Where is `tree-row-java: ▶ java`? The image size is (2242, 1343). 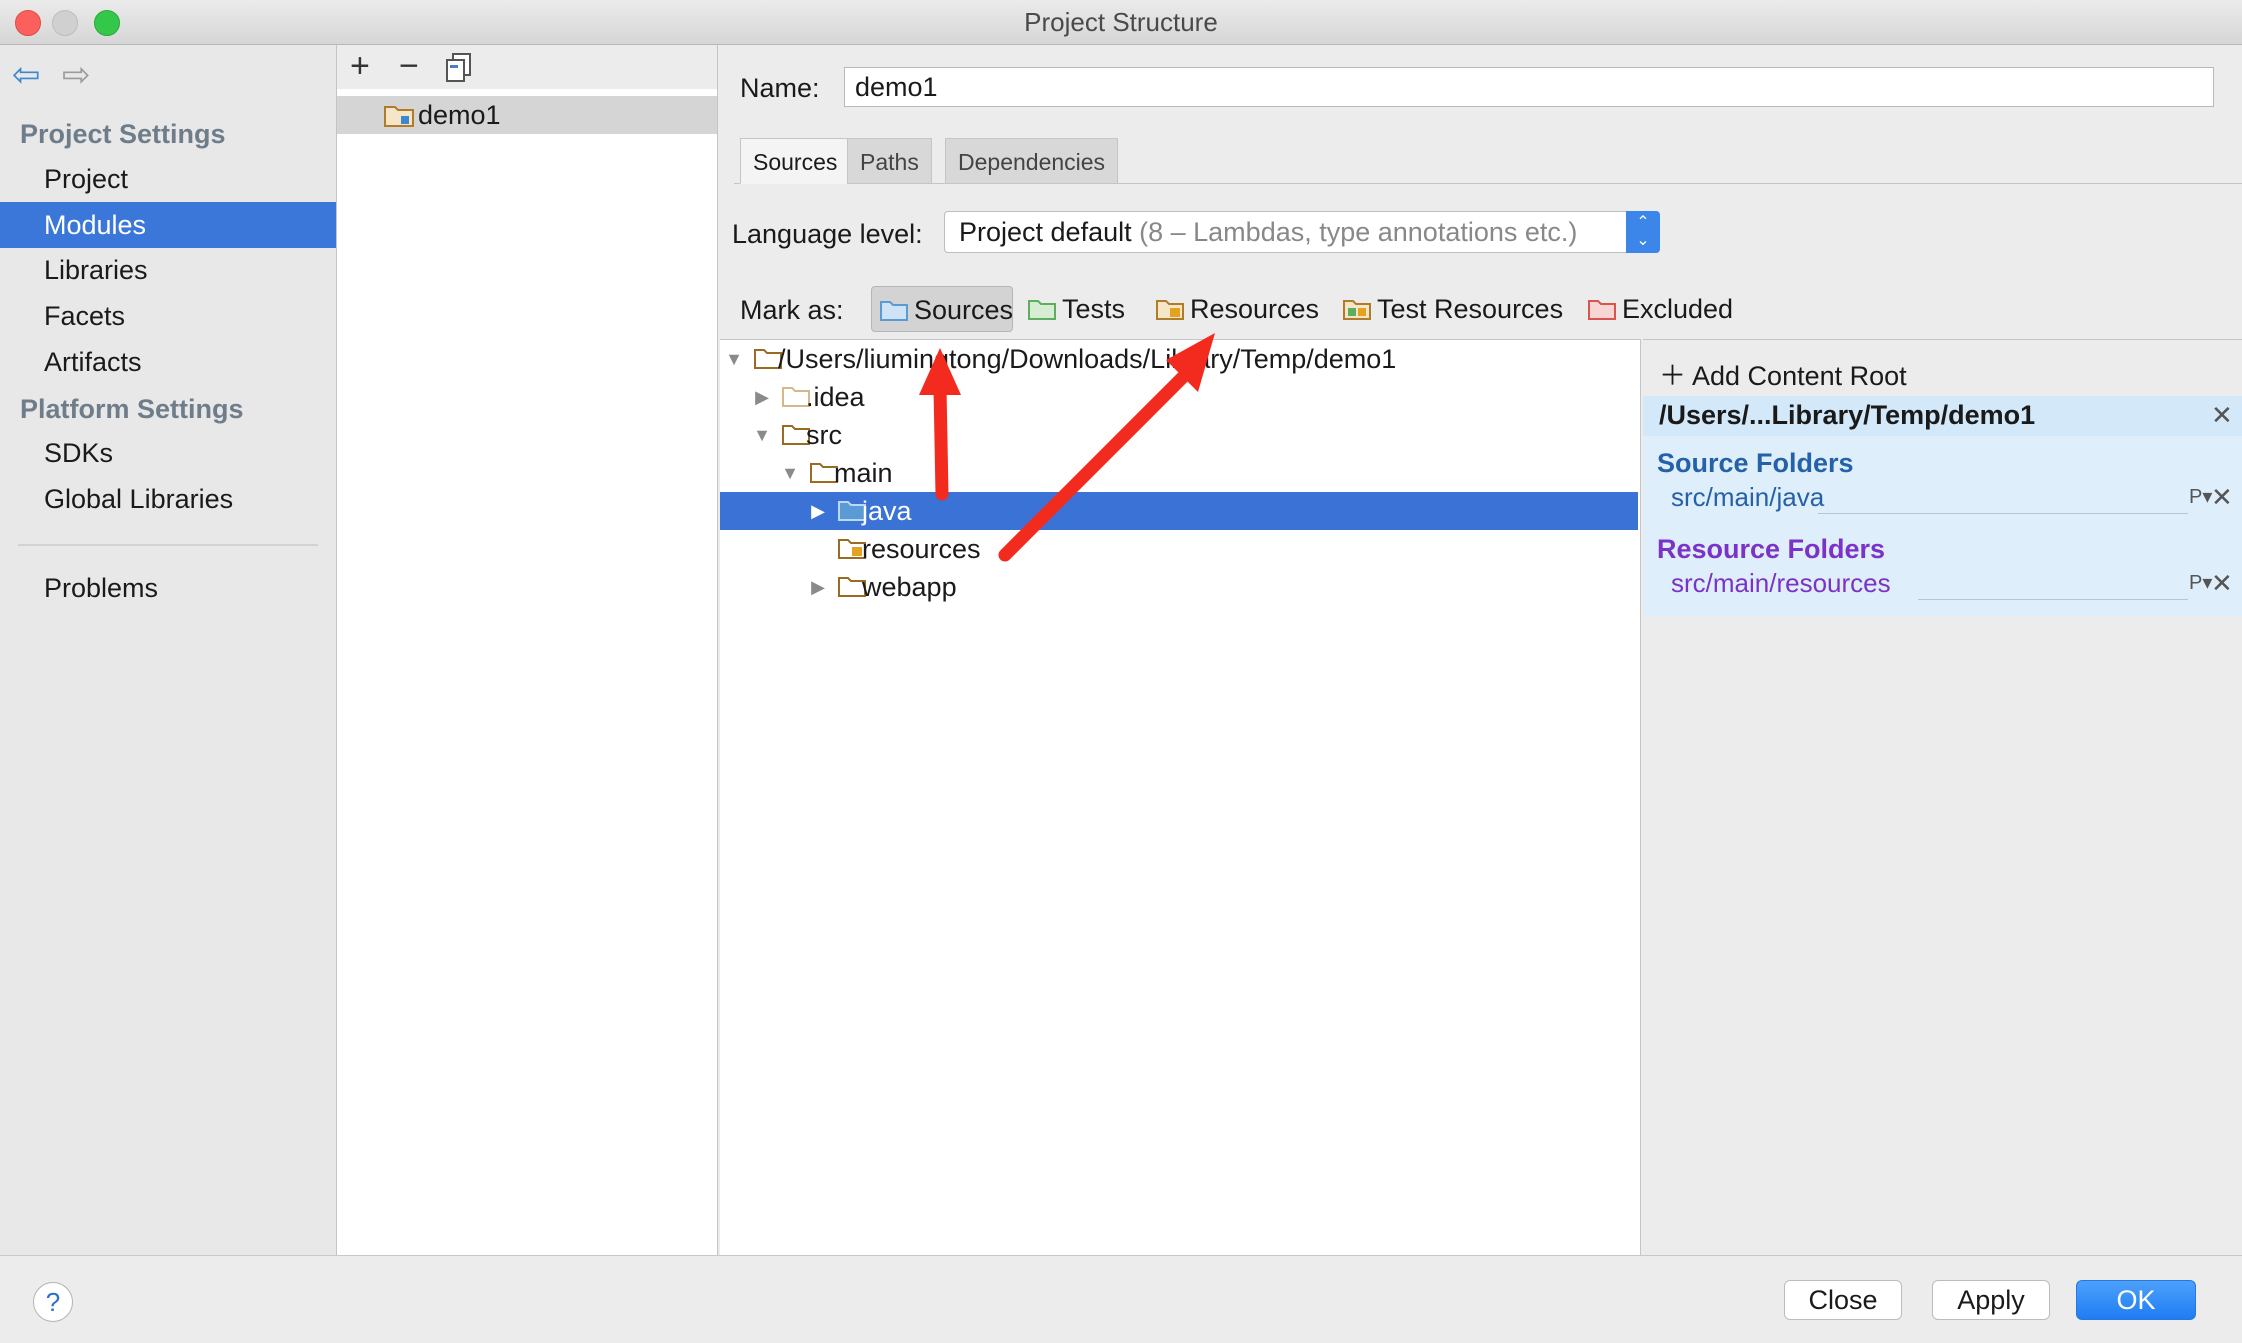
tree-row-java: ▶ java is located at coordinates (1179, 511).